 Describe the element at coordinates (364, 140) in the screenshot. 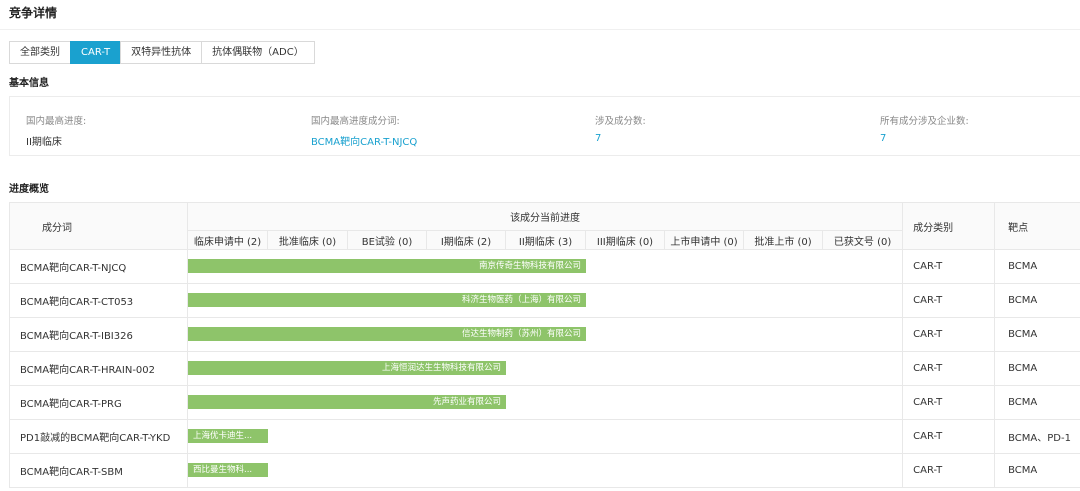

I see `highest-component-link: BCMA靶向CAR-T-NJCQ` at that location.